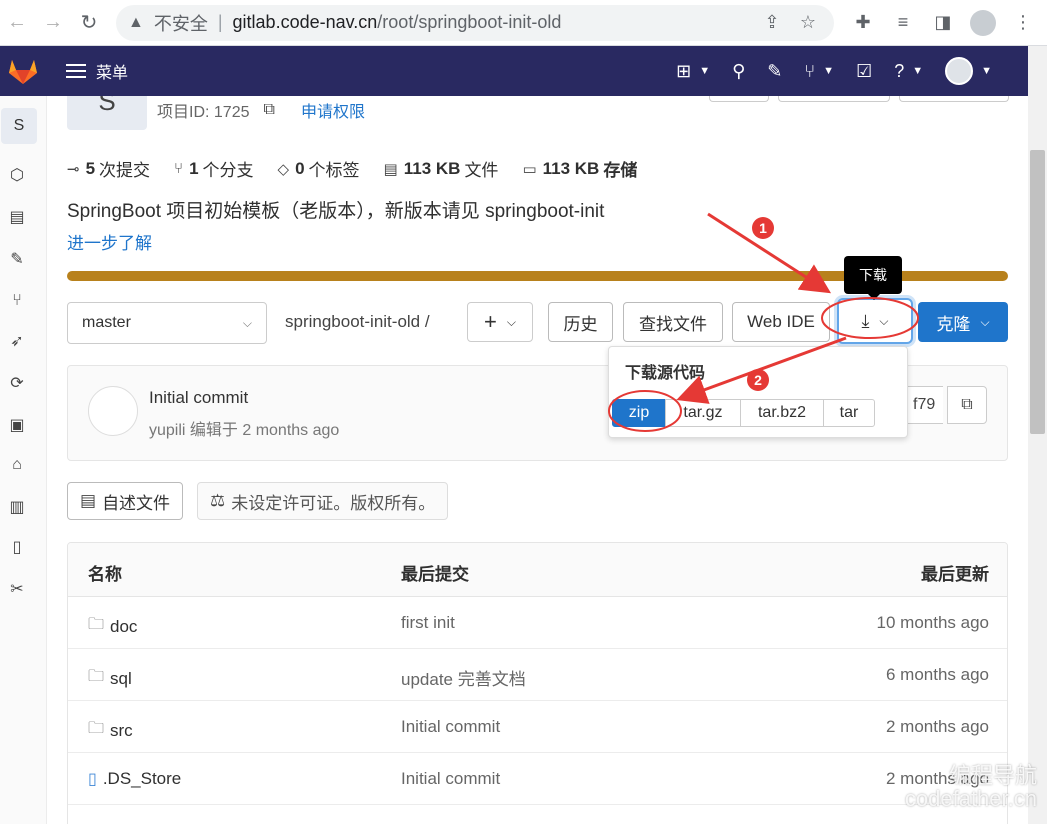 The image size is (1047, 824). What do you see at coordinates (819, 71) in the screenshot?
I see `merge-requests-icon: ⑂ ▼` at bounding box center [819, 71].